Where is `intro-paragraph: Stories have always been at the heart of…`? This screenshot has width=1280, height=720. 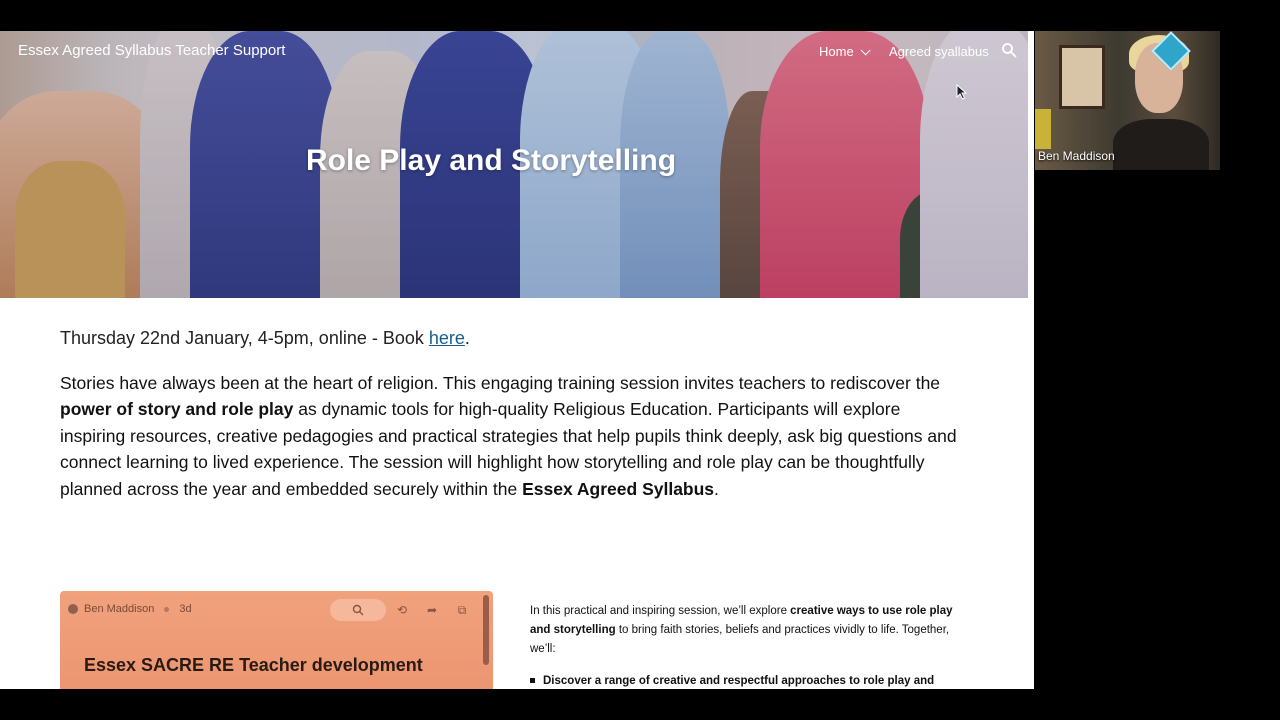 intro-paragraph: Stories have always been at the heart of… is located at coordinates (510, 436).